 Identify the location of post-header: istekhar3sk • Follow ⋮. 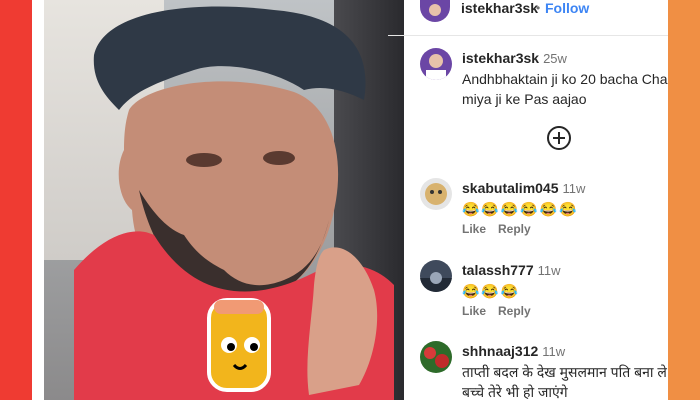
(528, 18).